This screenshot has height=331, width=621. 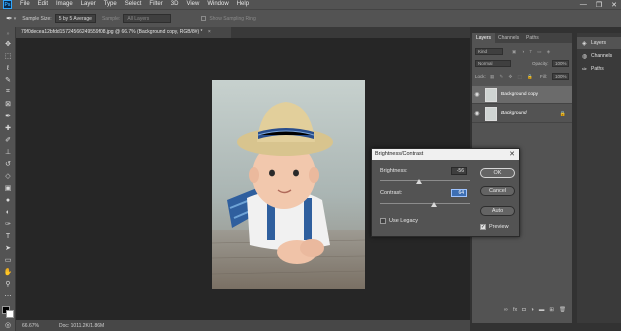 What do you see at coordinates (8, 56) in the screenshot?
I see `marquee-tool-icon: ⬚` at bounding box center [8, 56].